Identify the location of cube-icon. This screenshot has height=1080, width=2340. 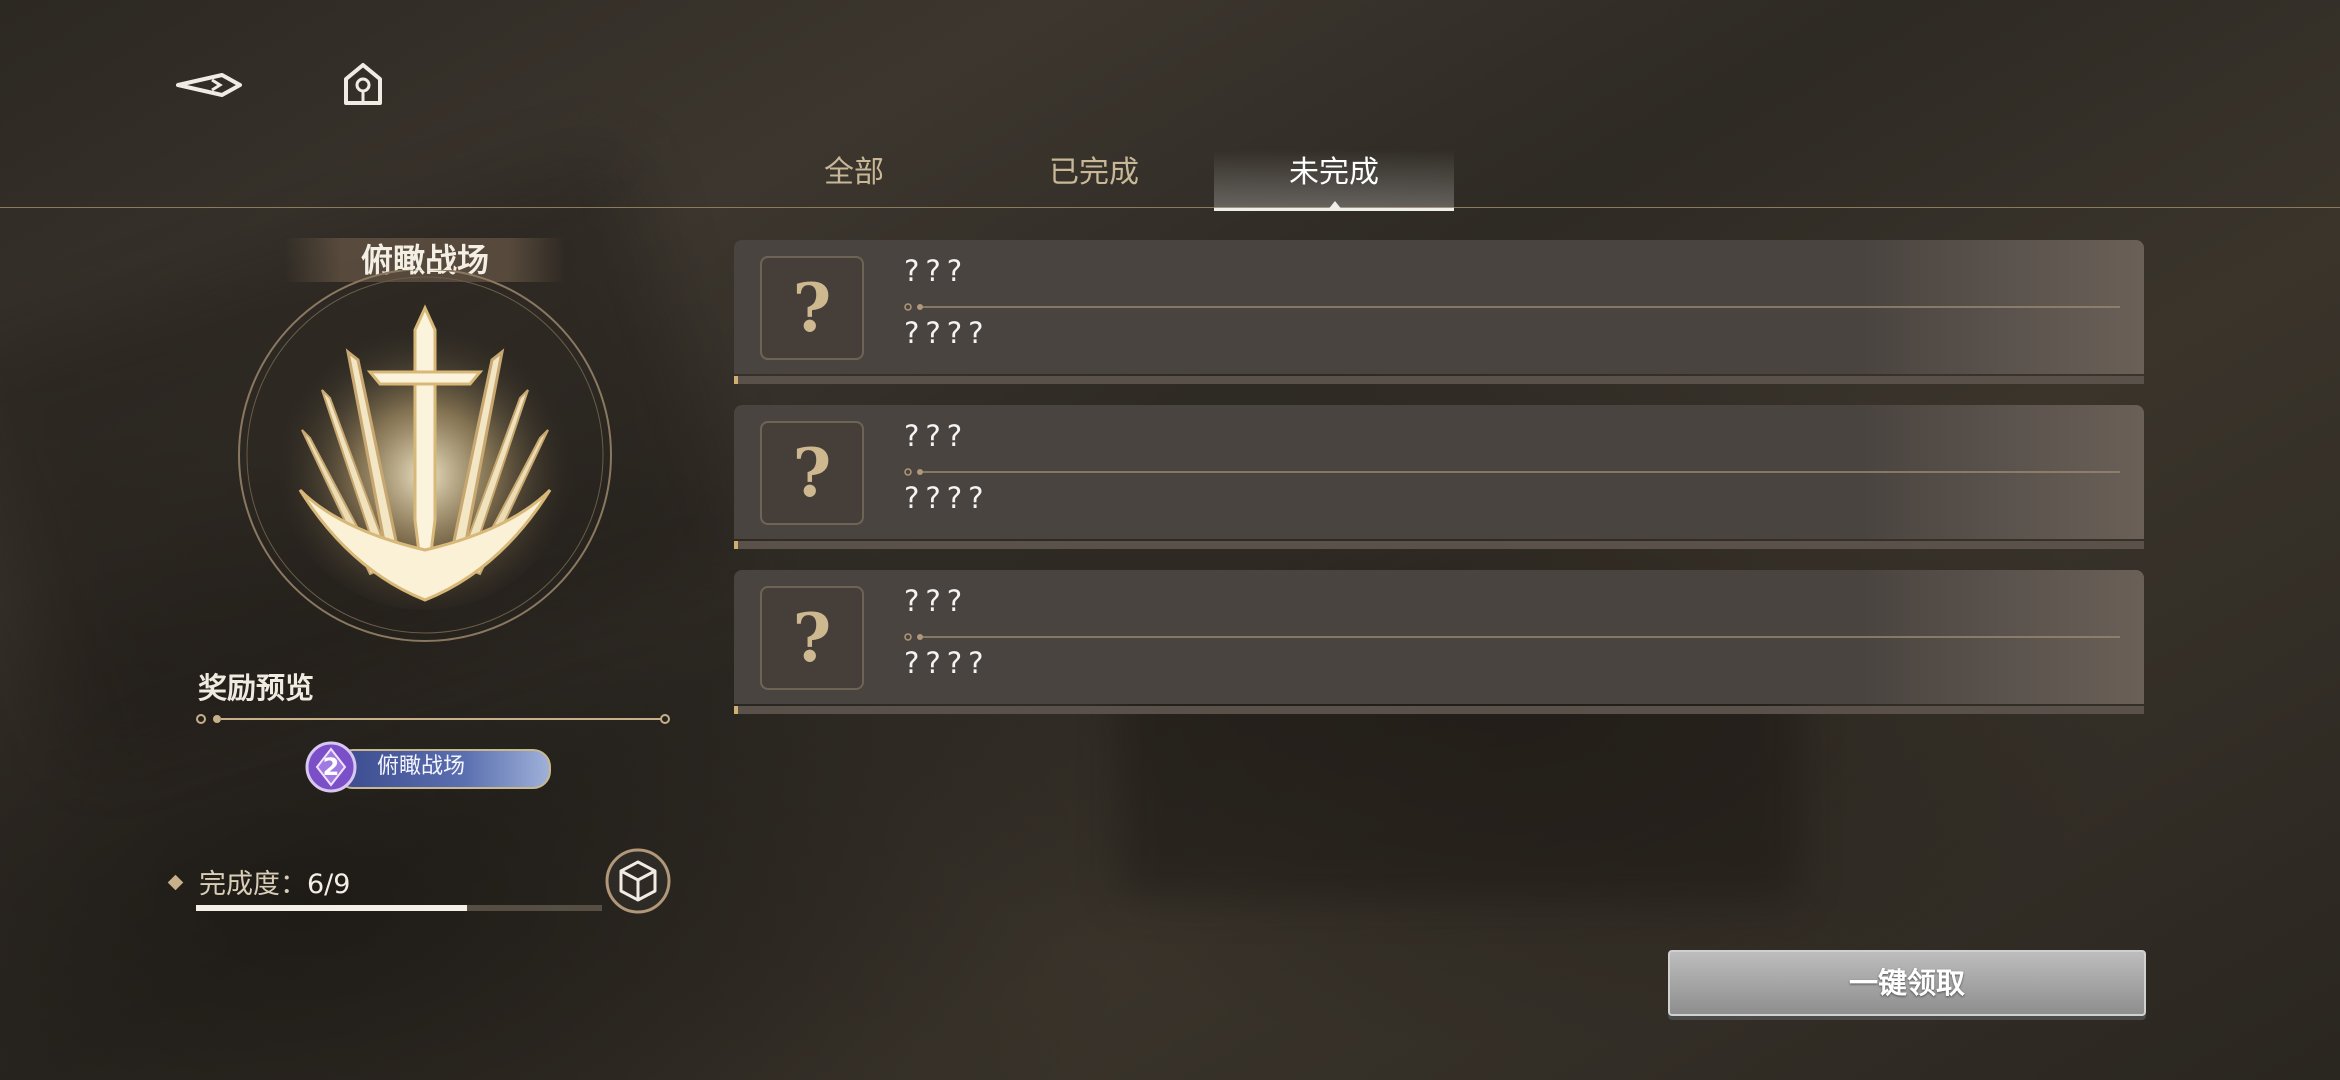
(638, 881).